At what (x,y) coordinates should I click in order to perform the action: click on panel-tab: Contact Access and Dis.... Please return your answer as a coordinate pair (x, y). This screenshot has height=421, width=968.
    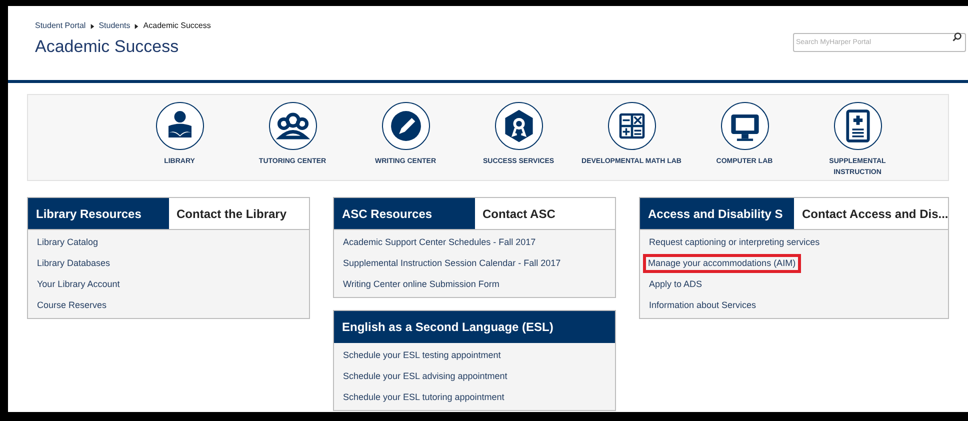
    Looking at the image, I should click on (871, 213).